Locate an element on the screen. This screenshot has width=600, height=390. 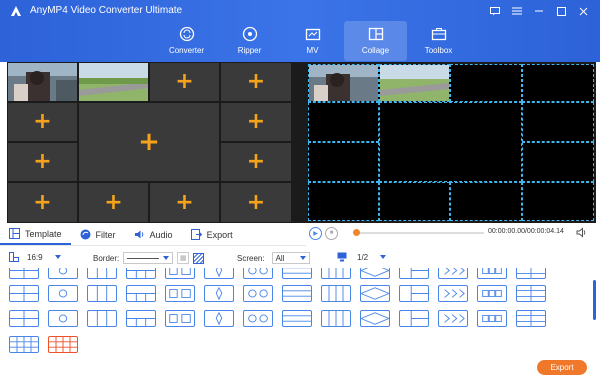
line-style-preview is located at coordinates (143, 258).